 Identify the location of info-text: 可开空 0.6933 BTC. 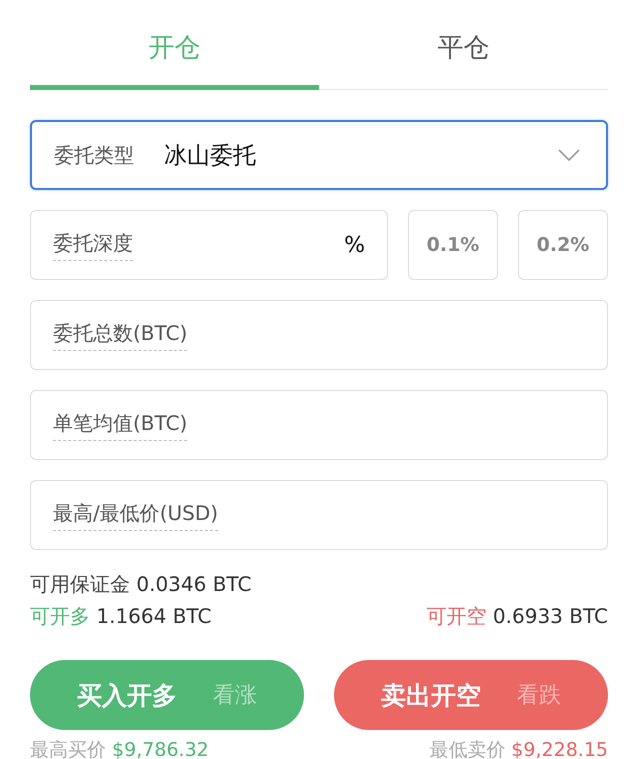
(517, 616).